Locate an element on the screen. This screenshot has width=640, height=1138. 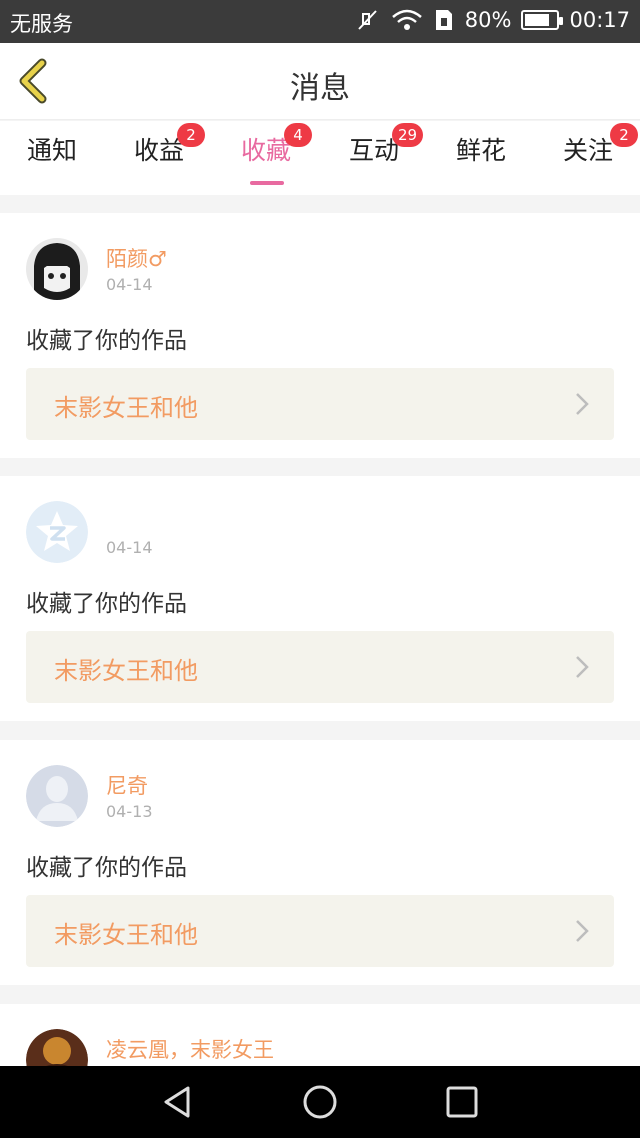
sim-icon is located at coordinates (443, 20).